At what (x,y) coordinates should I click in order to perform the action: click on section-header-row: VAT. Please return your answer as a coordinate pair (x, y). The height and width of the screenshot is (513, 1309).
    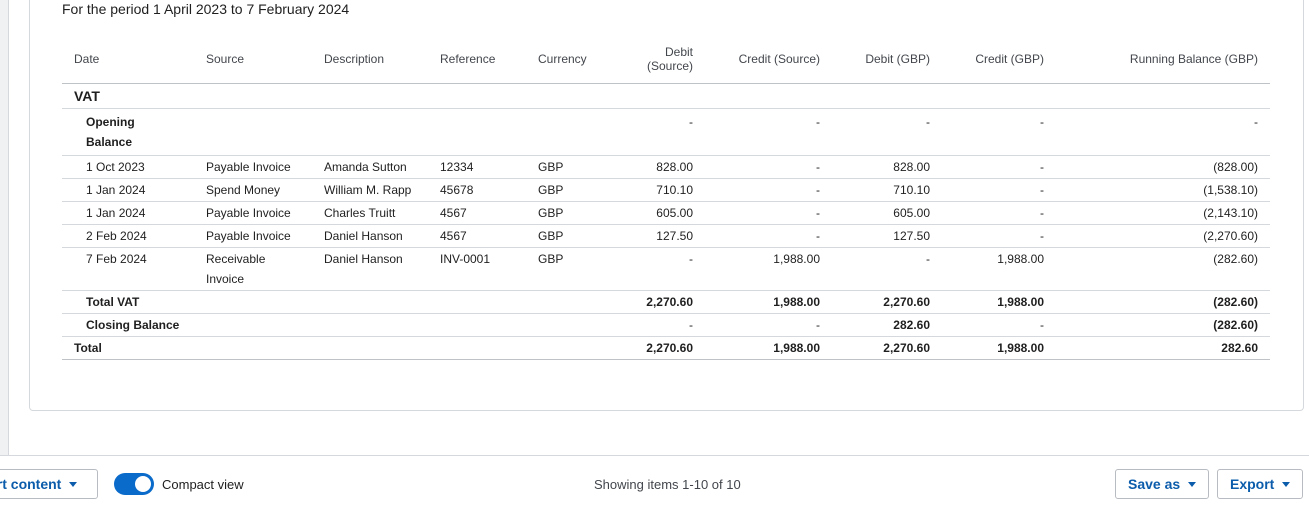
    Looking at the image, I should click on (666, 96).